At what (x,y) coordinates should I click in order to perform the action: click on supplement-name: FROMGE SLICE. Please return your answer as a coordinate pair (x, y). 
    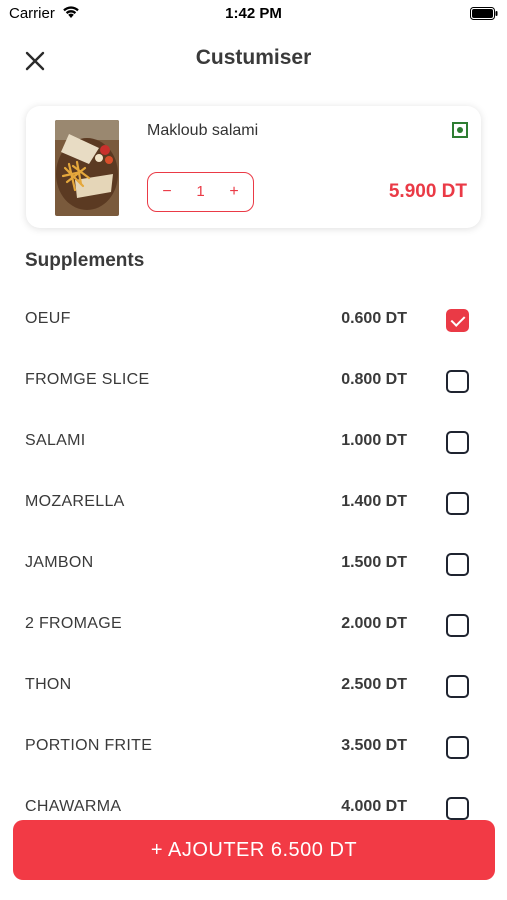
    Looking at the image, I should click on (87, 379).